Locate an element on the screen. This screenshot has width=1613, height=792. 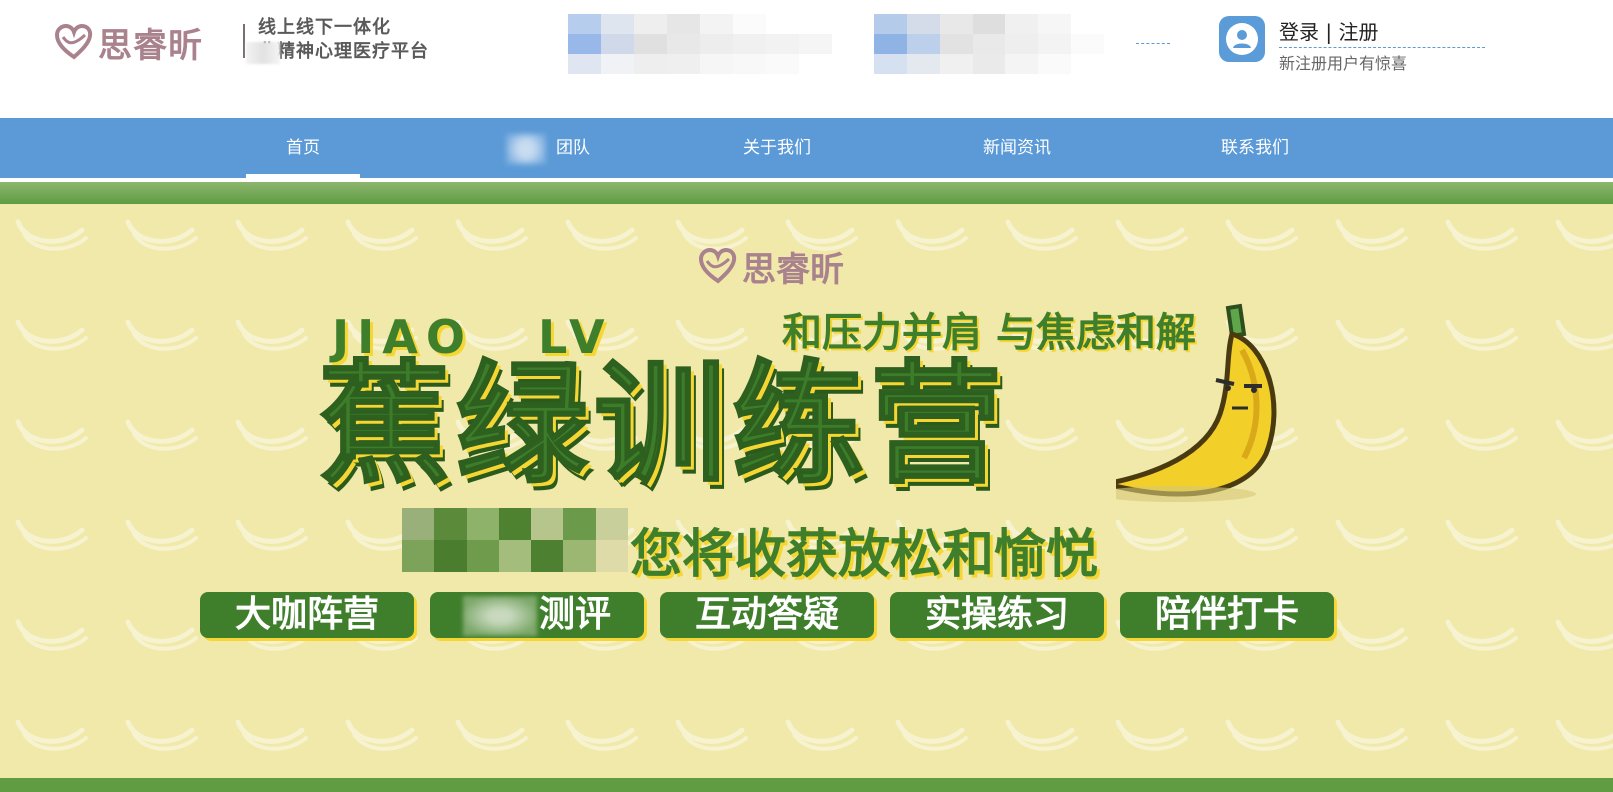
tag-checkin: 陪伴打卡 is located at coordinates (1227, 615).